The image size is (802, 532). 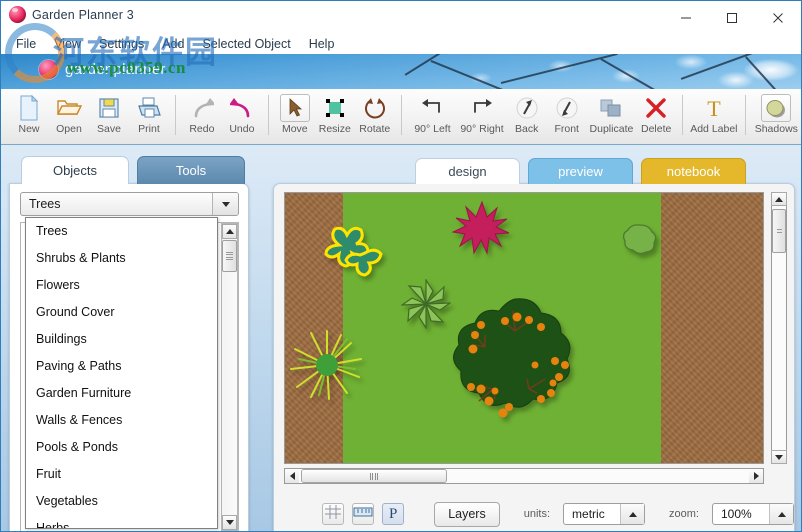 I want to click on toolbar-button-undo: Undo, so click(x=242, y=116).